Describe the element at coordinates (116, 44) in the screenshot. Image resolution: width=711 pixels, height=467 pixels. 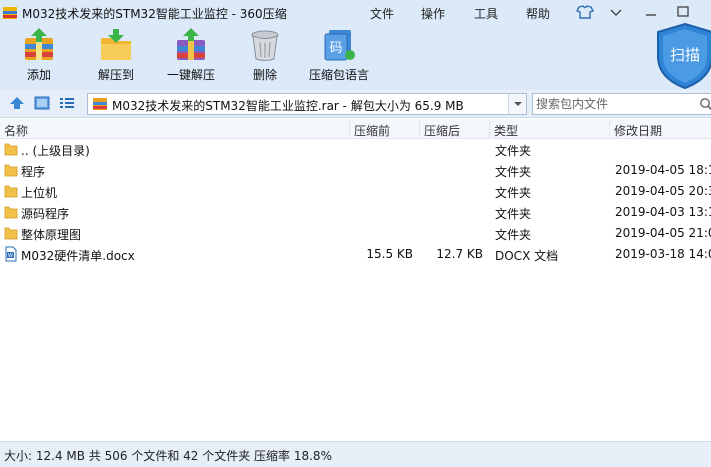
I see `extract-to-icon` at that location.